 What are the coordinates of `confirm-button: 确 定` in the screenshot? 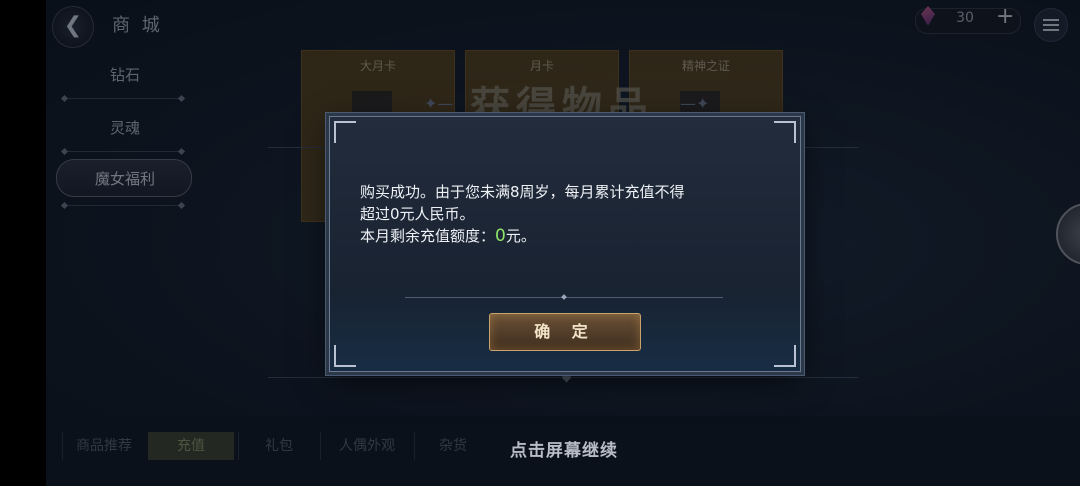 It's located at (565, 332).